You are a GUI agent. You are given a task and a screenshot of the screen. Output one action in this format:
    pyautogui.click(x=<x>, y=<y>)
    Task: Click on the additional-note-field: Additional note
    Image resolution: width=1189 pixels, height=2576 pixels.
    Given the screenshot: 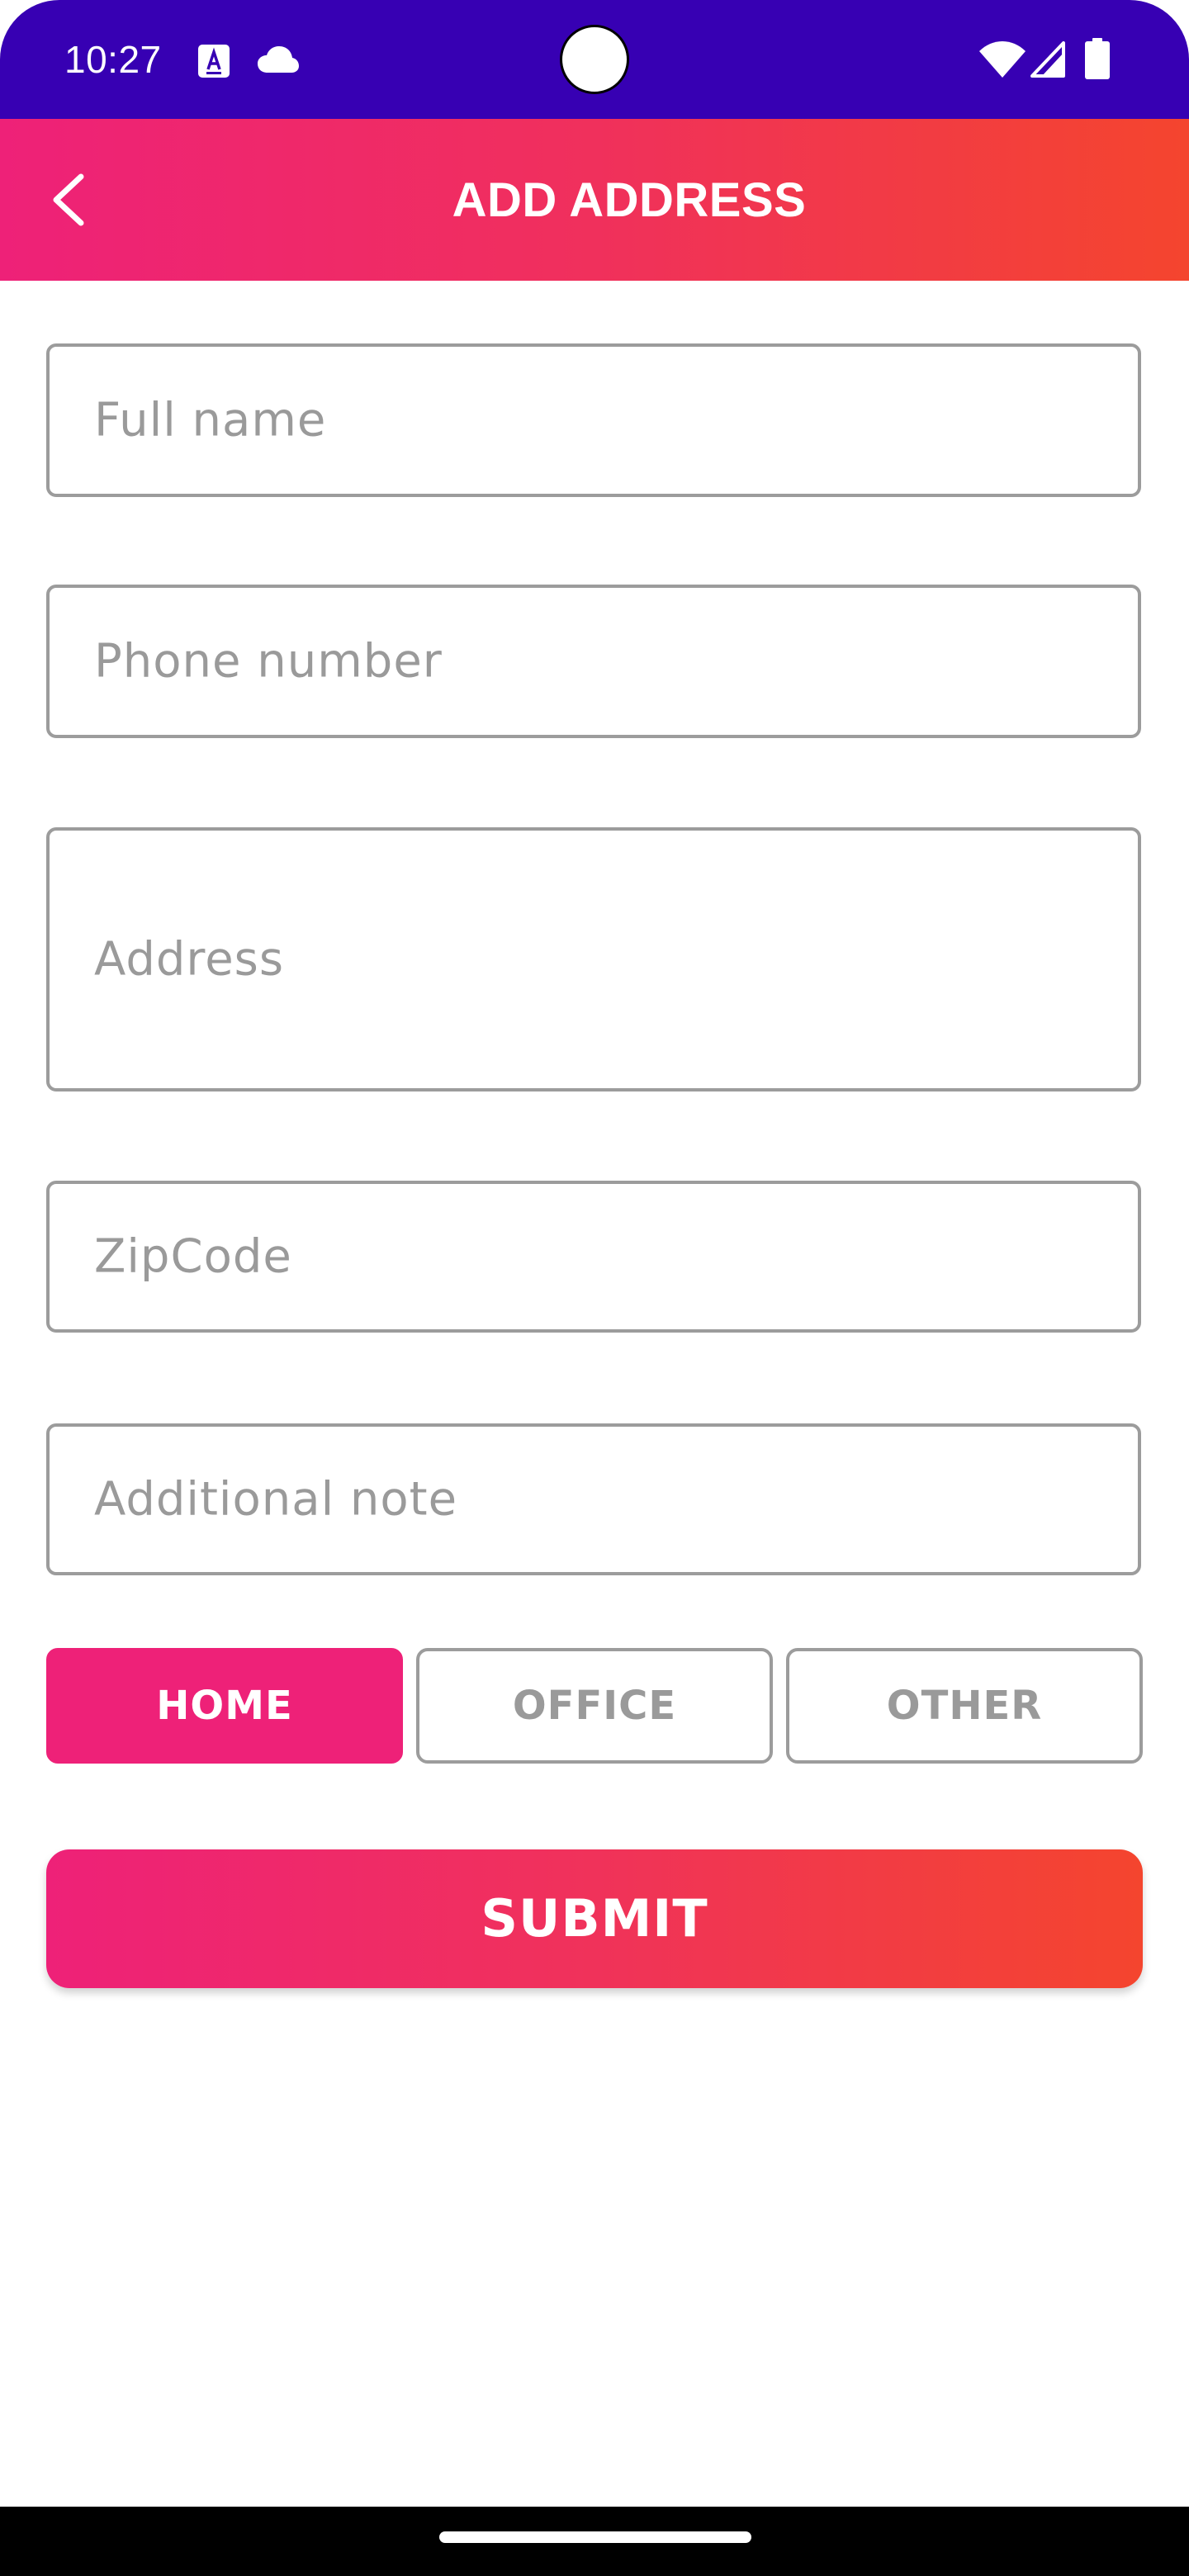 What is the action you would take?
    pyautogui.click(x=593, y=1499)
    